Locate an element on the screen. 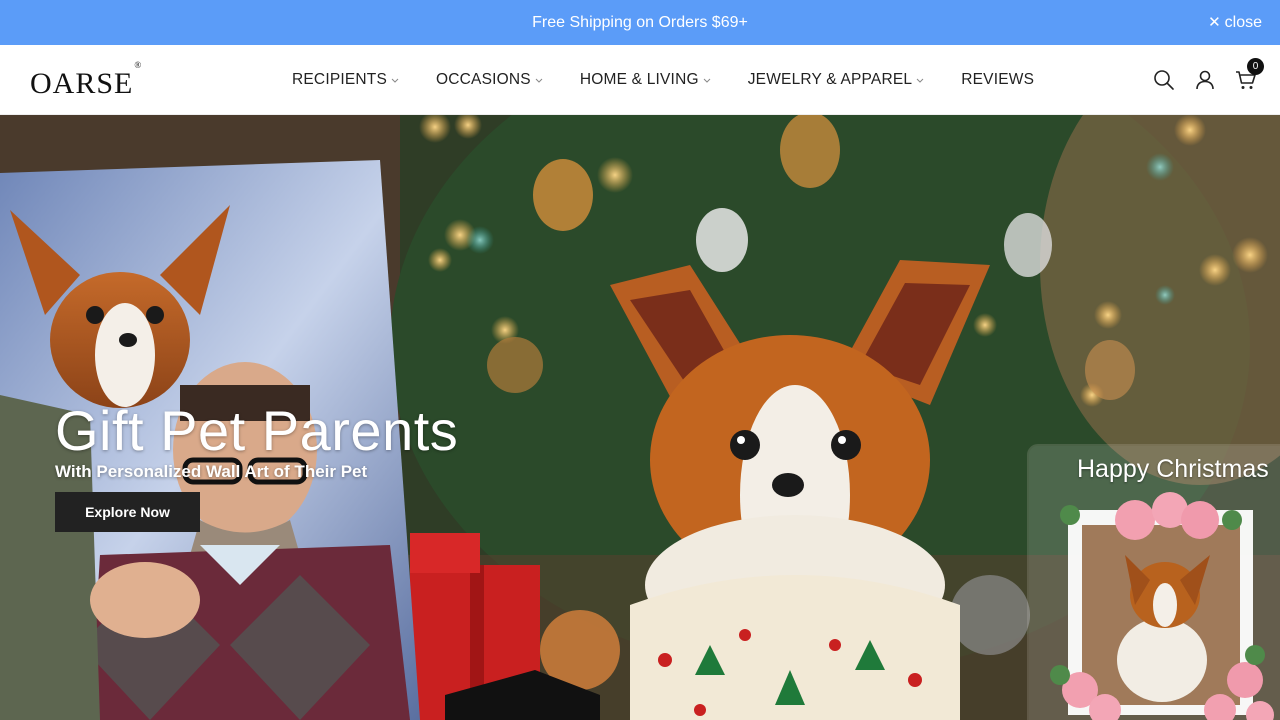  header-actions: 0 is located at coordinates (1208, 80).